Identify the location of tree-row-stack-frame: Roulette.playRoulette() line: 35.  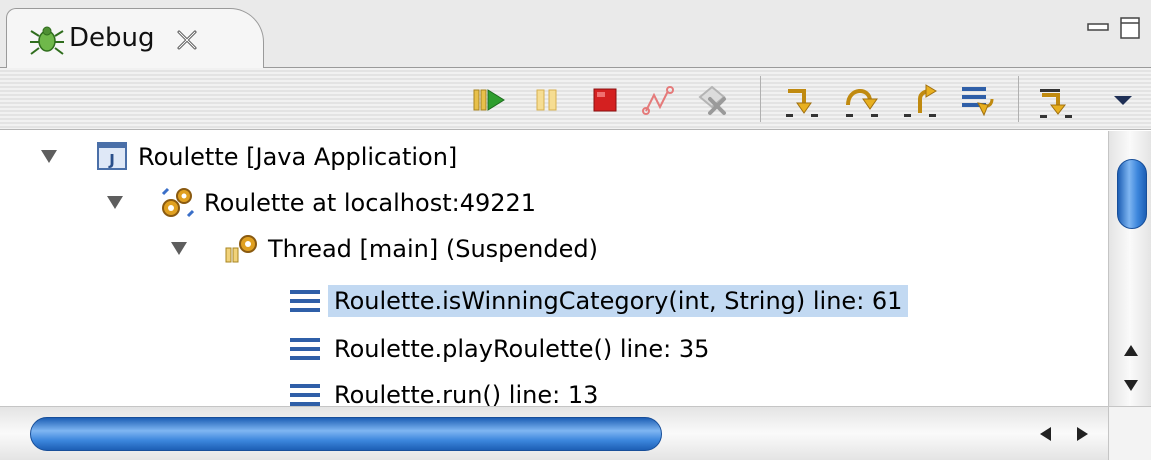
(554, 349).